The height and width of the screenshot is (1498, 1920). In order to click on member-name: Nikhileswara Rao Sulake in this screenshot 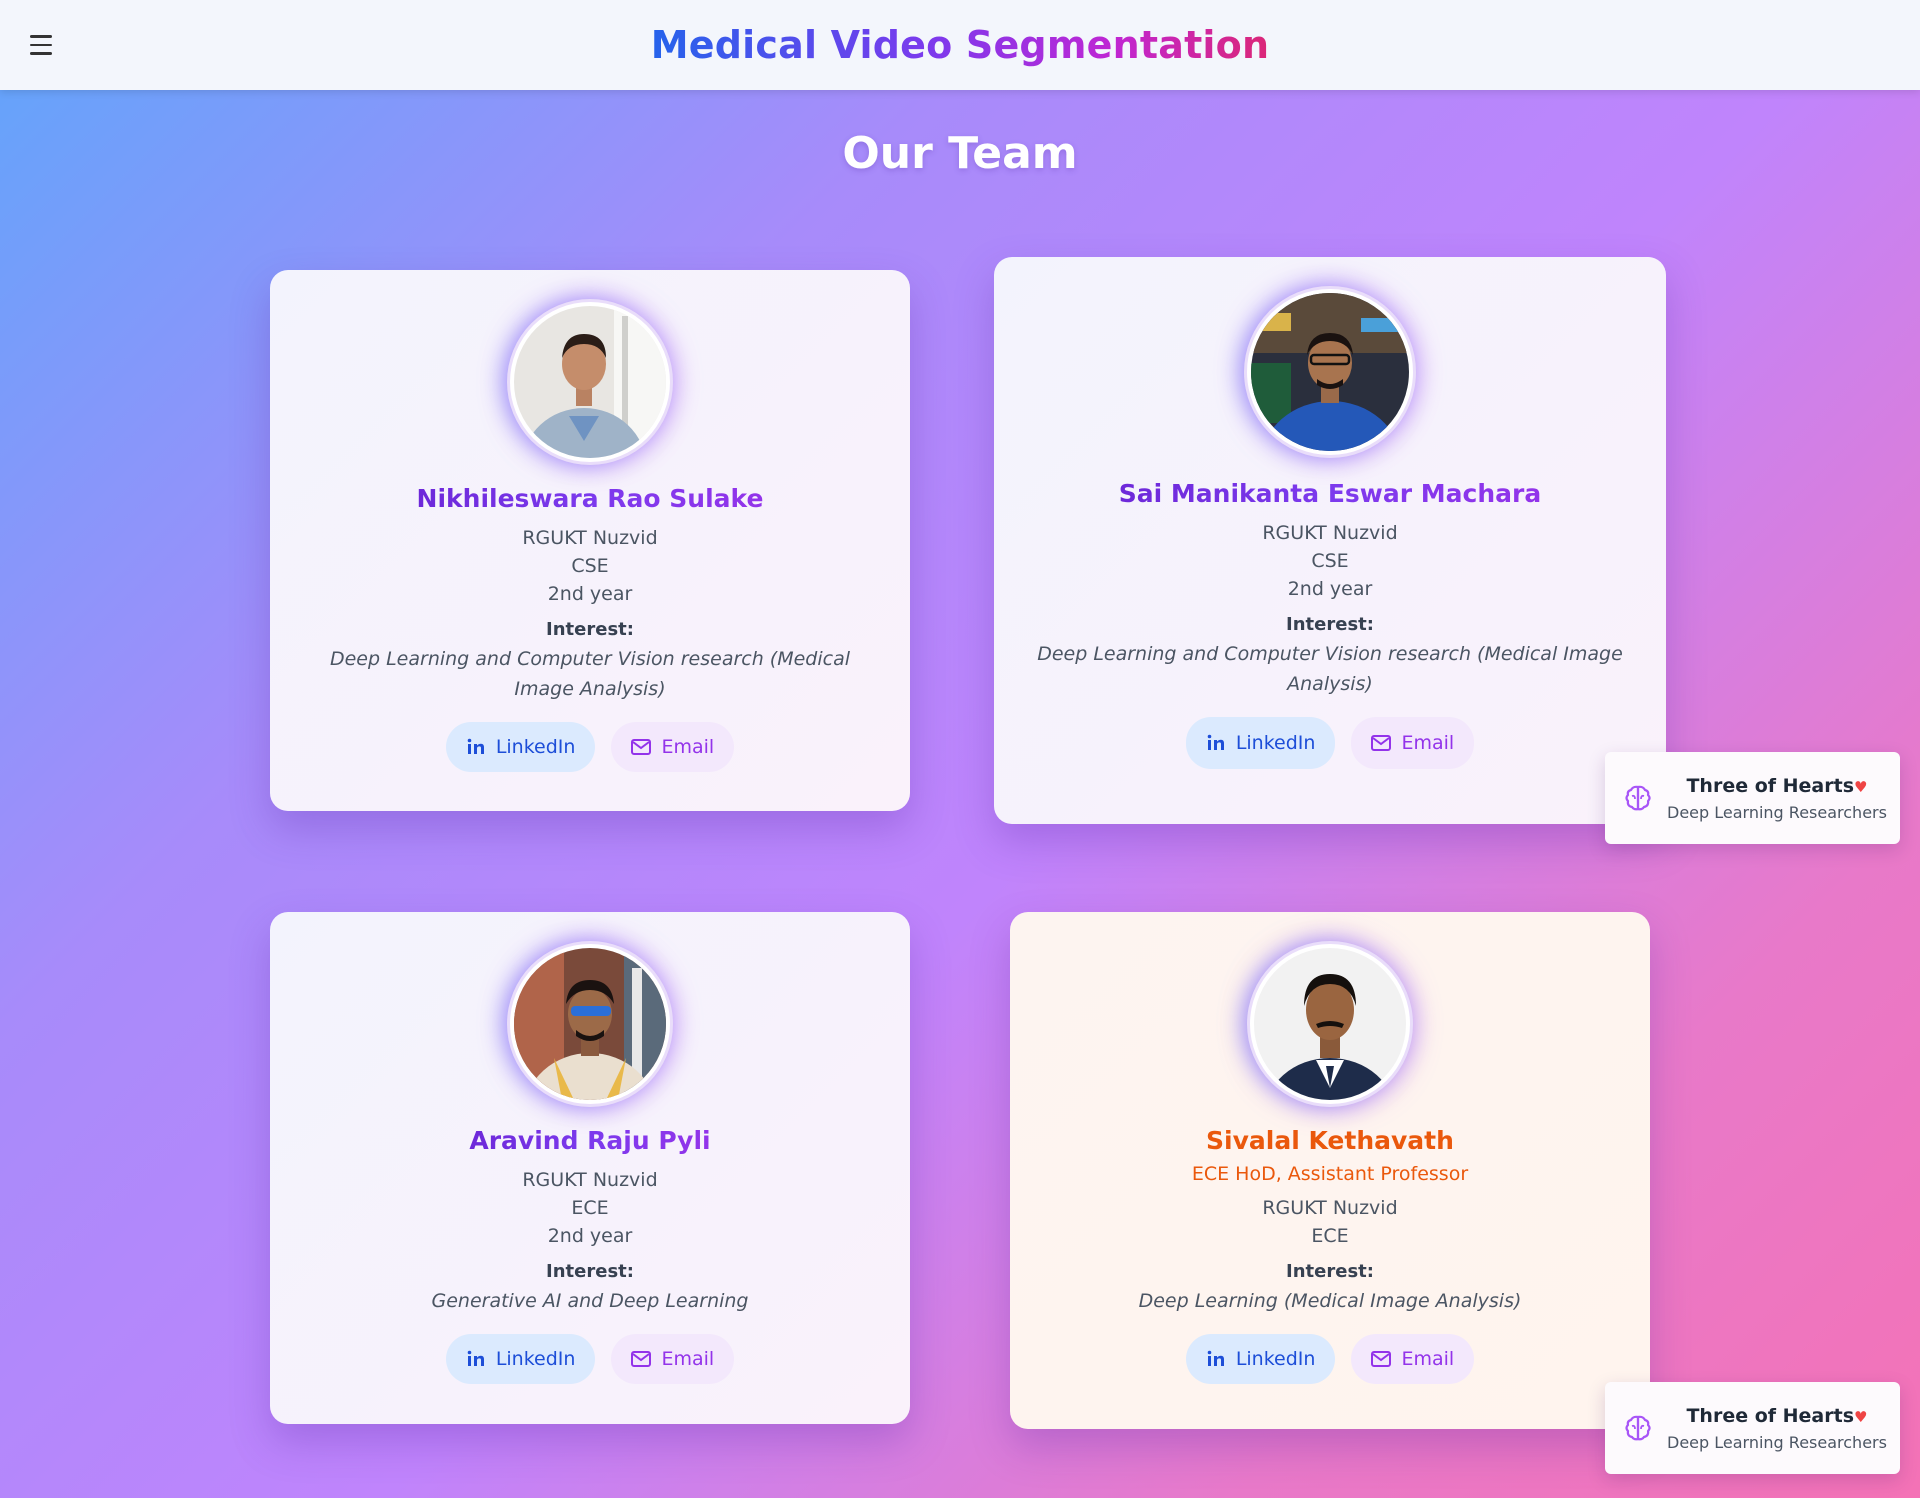, I will do `click(590, 498)`.